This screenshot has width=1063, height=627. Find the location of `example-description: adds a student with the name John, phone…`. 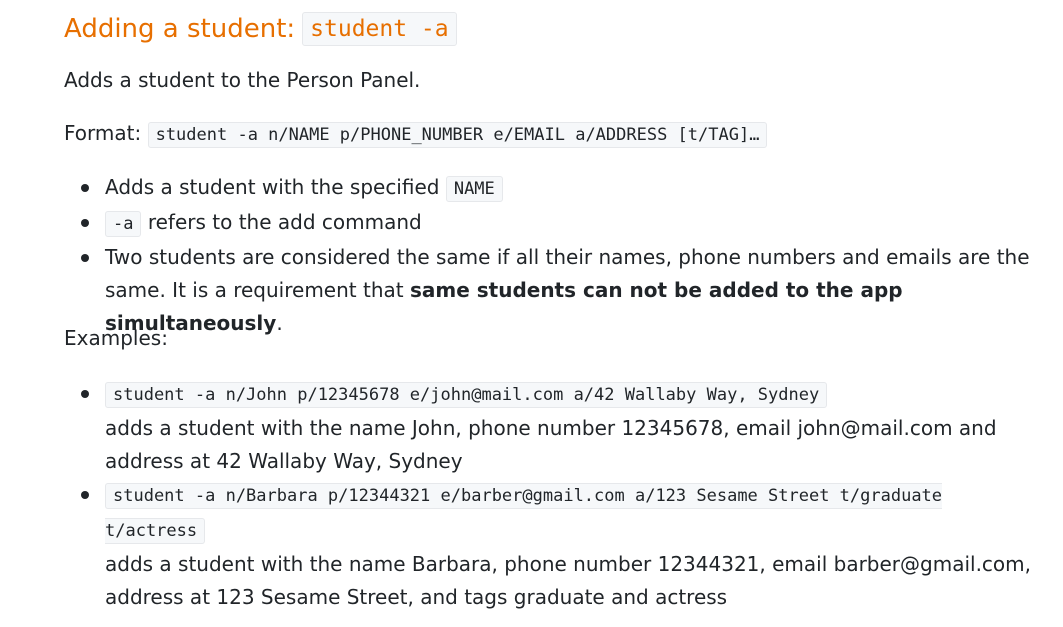

example-description: adds a student with the name John, phone… is located at coordinates (551, 444).